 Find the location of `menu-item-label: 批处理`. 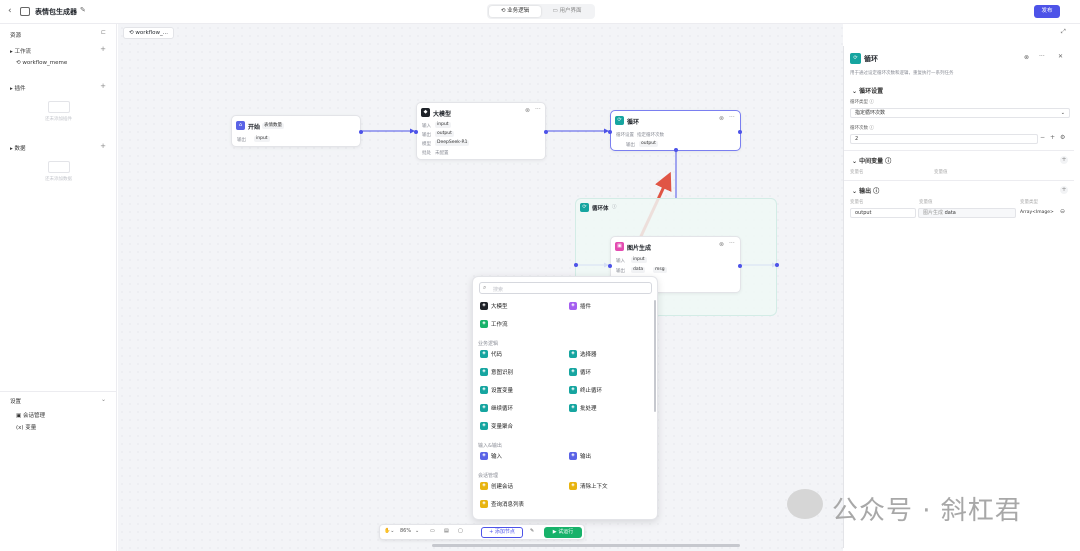

menu-item-label: 批处理 is located at coordinates (588, 409).